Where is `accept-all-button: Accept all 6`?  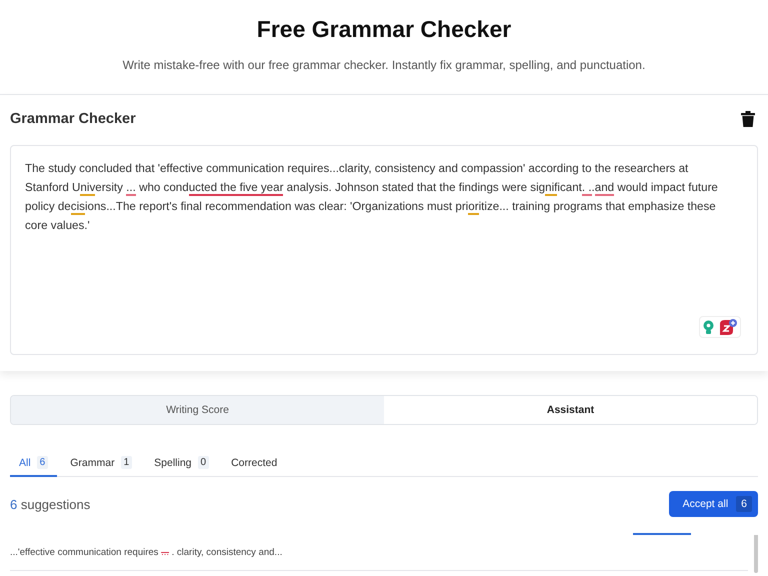 accept-all-button: Accept all 6 is located at coordinates (713, 504).